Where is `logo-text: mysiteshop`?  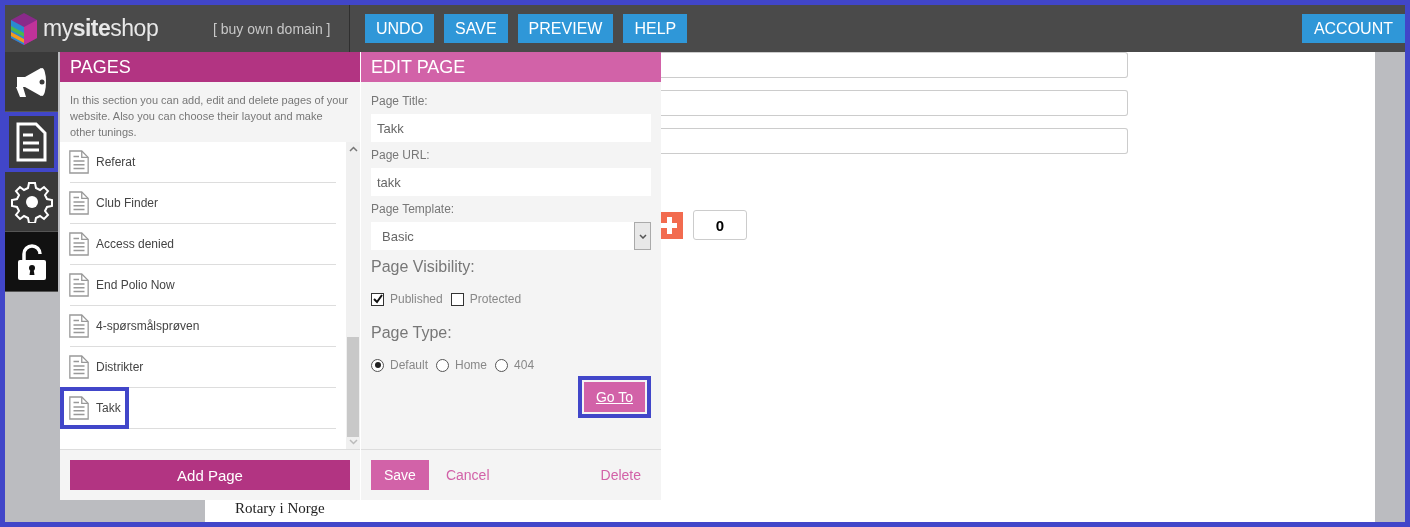
logo-text: mysiteshop is located at coordinates (101, 28).